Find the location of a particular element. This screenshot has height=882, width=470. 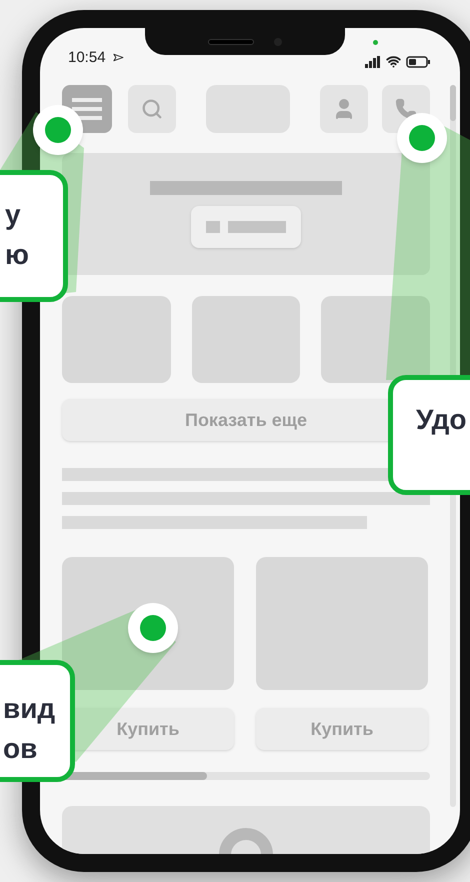

menu-icon is located at coordinates (87, 109).